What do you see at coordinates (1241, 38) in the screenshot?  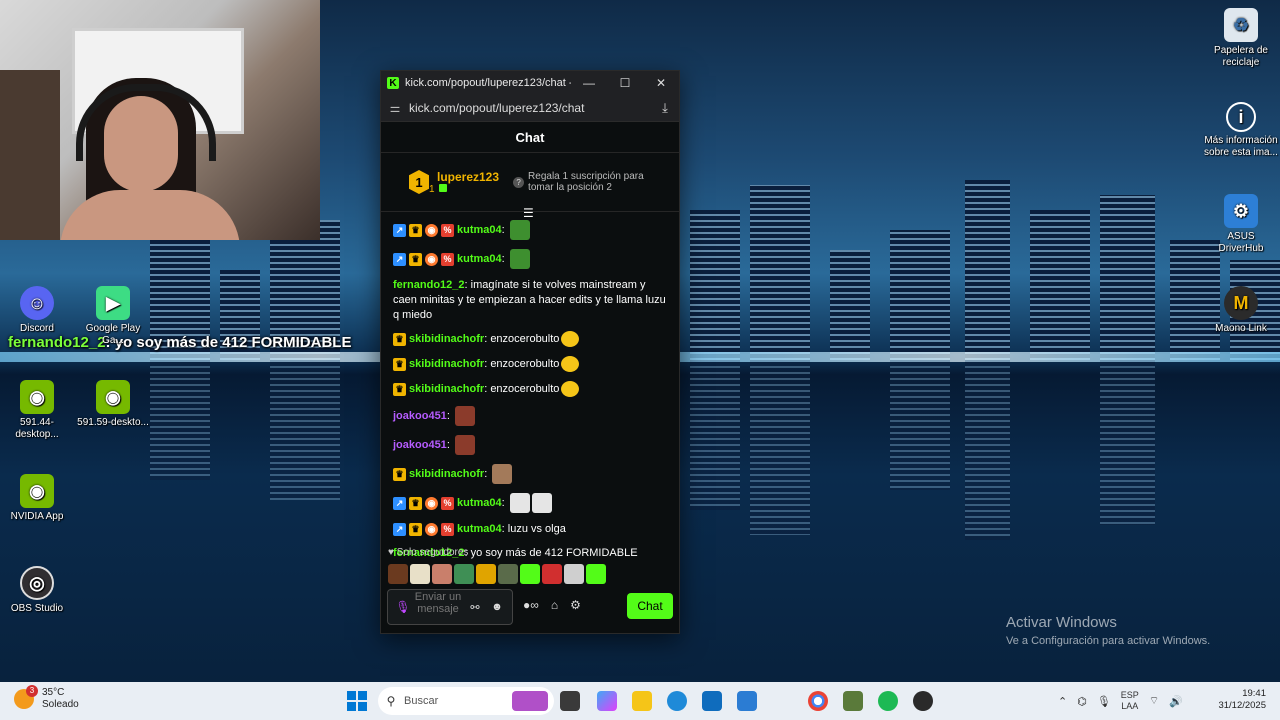 I see `desktop-icon-recycle-bin: ♻ Papelera de reciclaje` at bounding box center [1241, 38].